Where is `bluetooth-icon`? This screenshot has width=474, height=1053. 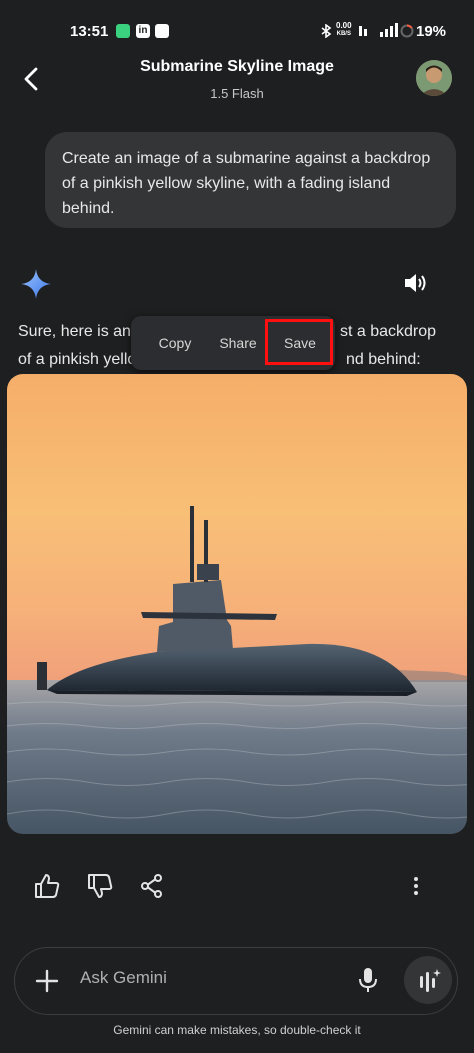
bluetooth-icon is located at coordinates (326, 31).